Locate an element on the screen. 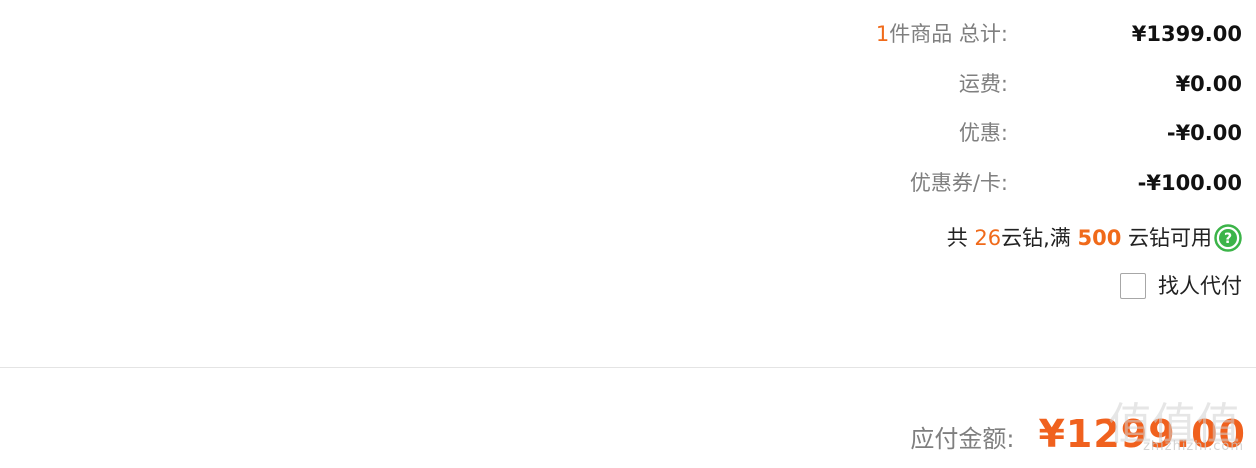 This screenshot has width=1256, height=468. items-total-label: 1件商品 总计: is located at coordinates (942, 34).